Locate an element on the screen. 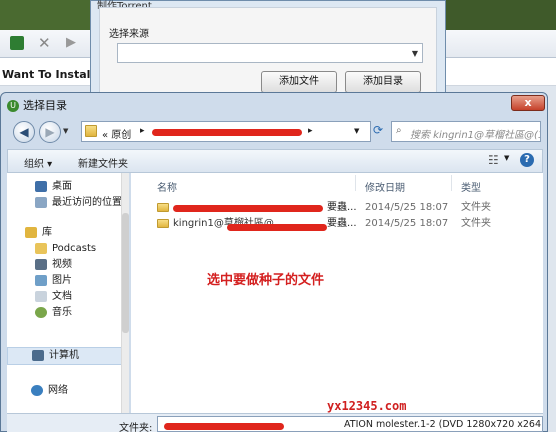 Image resolution: width=556 pixels, height=432 pixels. address-bar: « 原创 ▸ ▸ ▼ is located at coordinates (226, 131).